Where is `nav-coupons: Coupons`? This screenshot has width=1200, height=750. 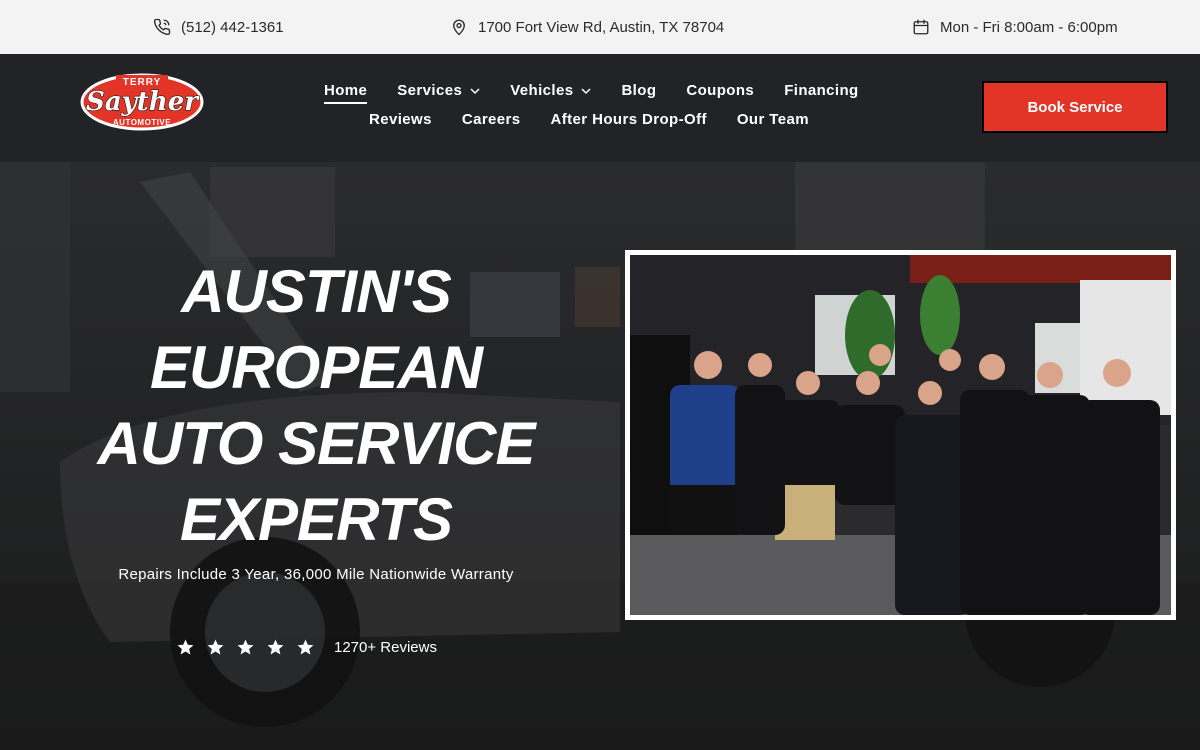 nav-coupons: Coupons is located at coordinates (720, 90).